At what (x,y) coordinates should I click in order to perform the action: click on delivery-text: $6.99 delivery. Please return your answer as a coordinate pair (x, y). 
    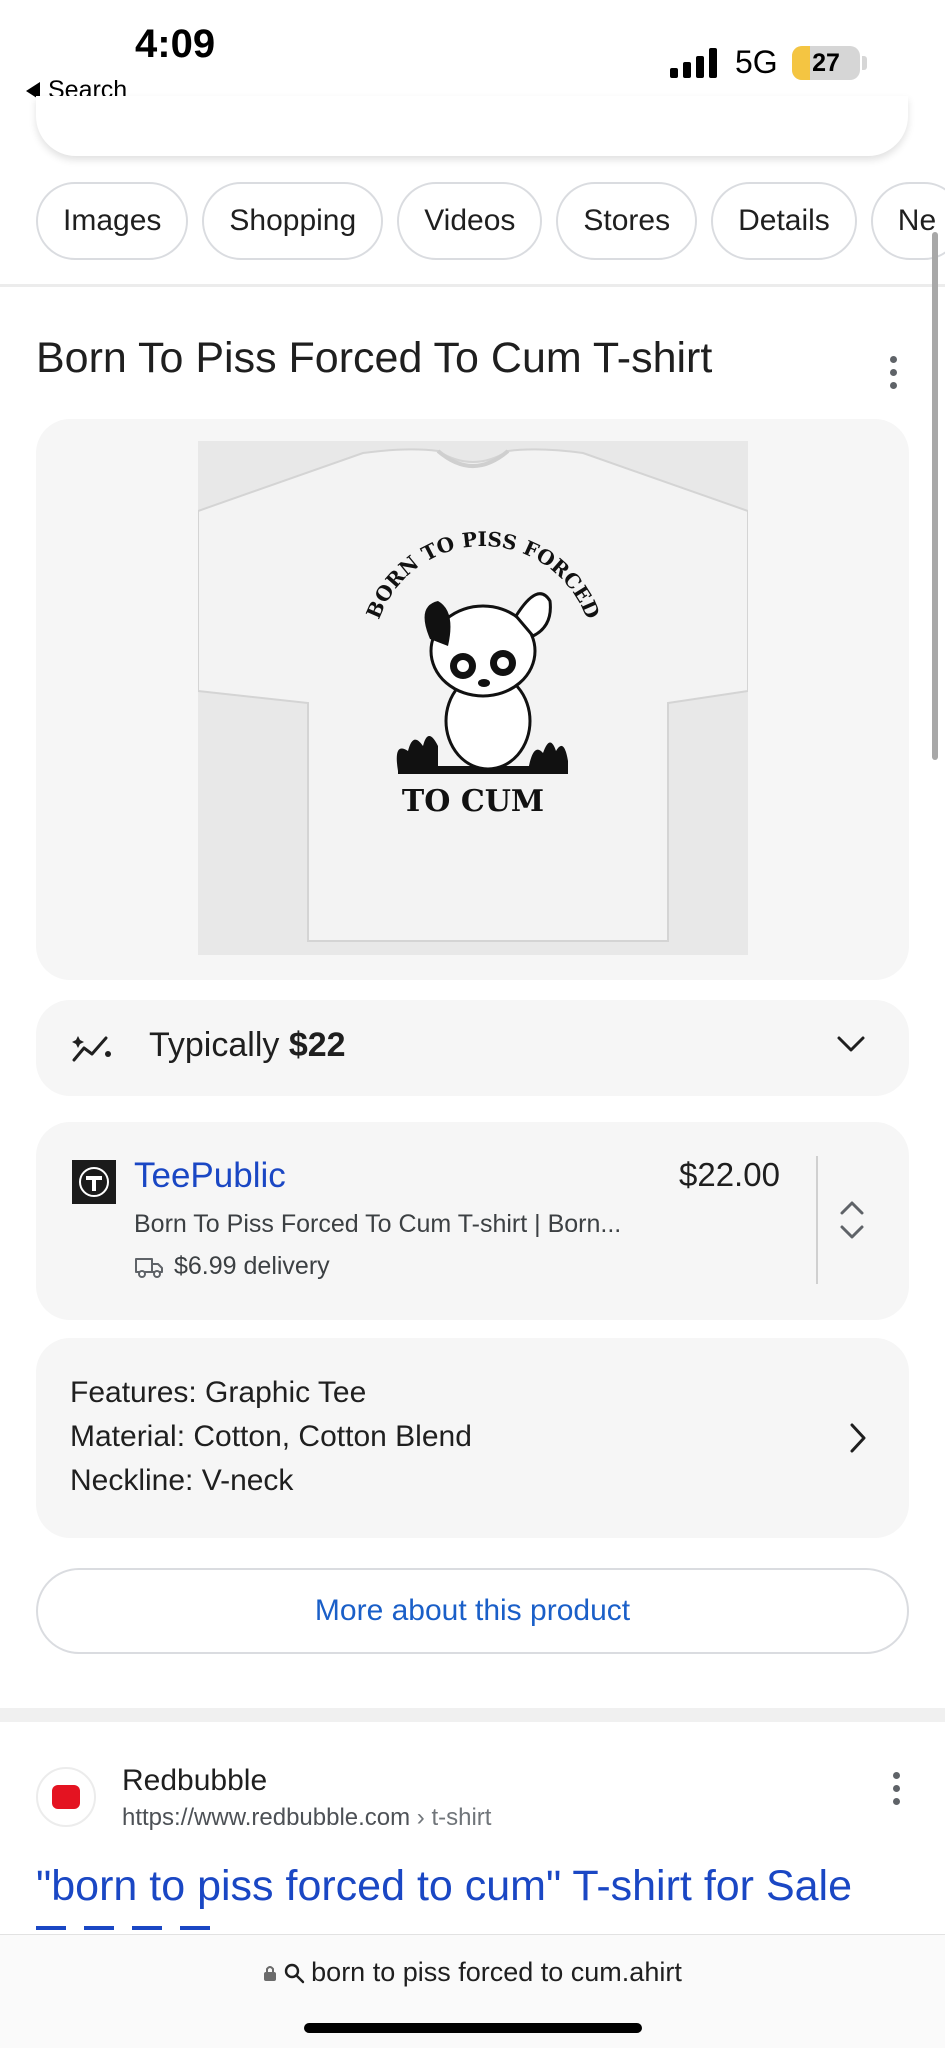
    Looking at the image, I should click on (252, 1266).